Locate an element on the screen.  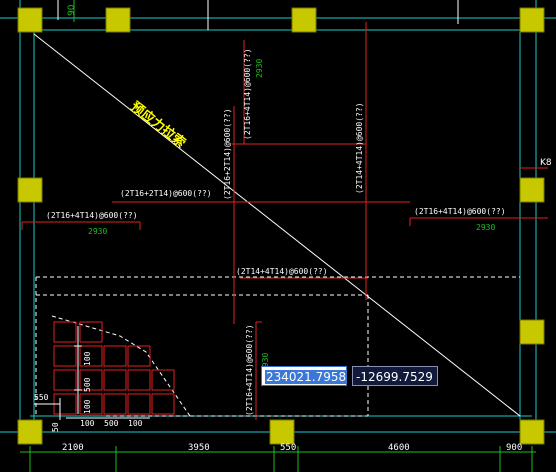
n90-label: 90 is located at coordinates (72, 10).